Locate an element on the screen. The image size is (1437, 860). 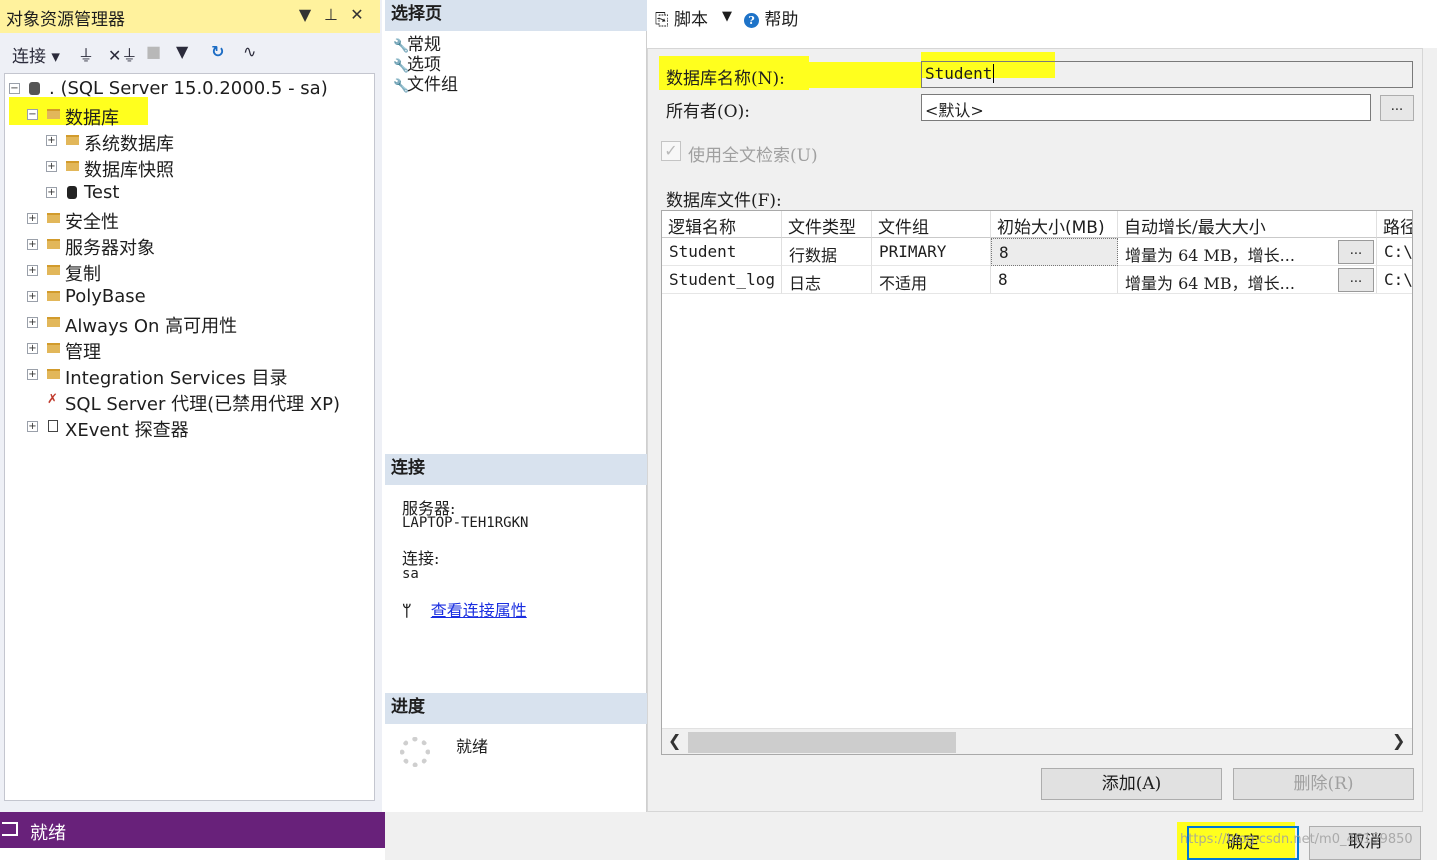
refresh-icon: ↻ is located at coordinates (217, 51).